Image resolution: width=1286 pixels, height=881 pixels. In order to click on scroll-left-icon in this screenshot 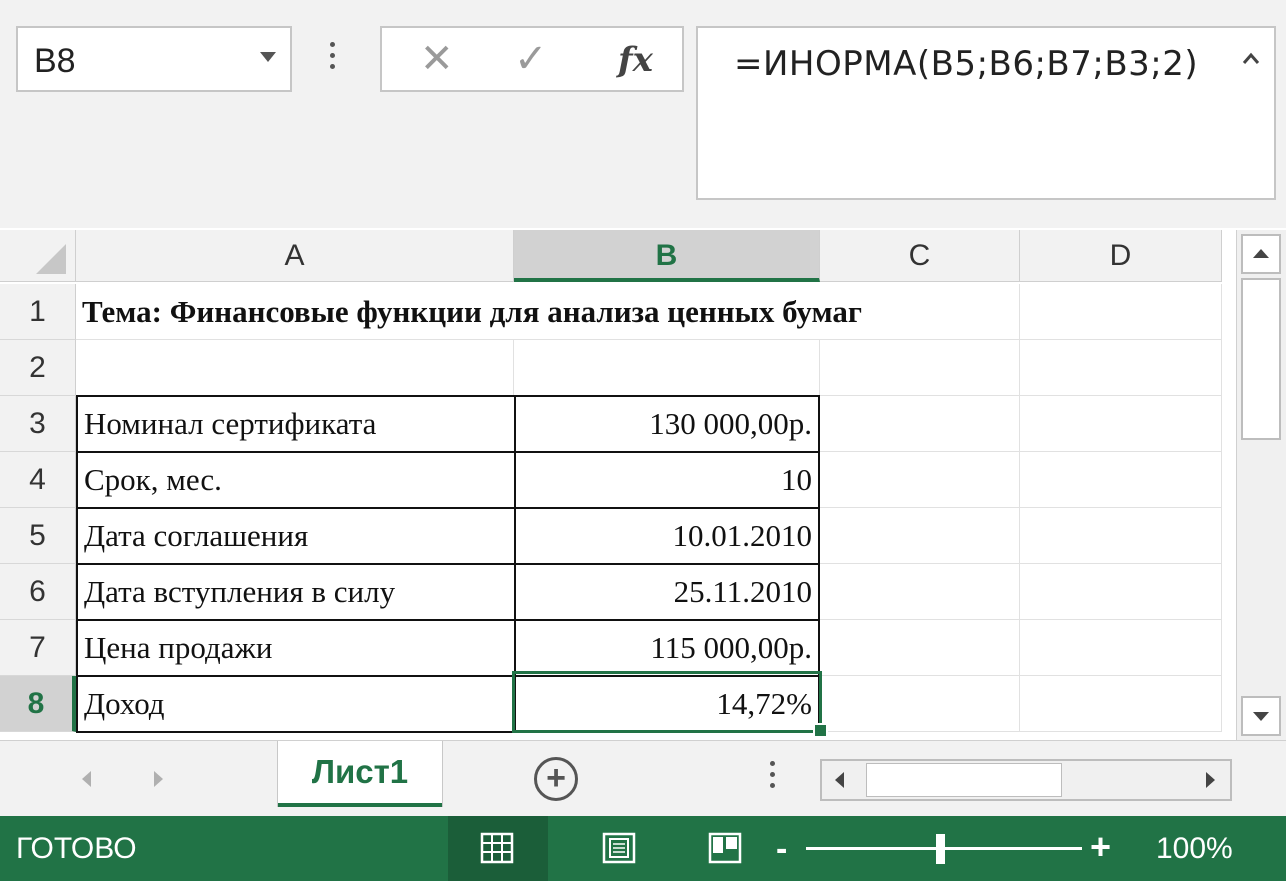, I will do `click(840, 780)`.